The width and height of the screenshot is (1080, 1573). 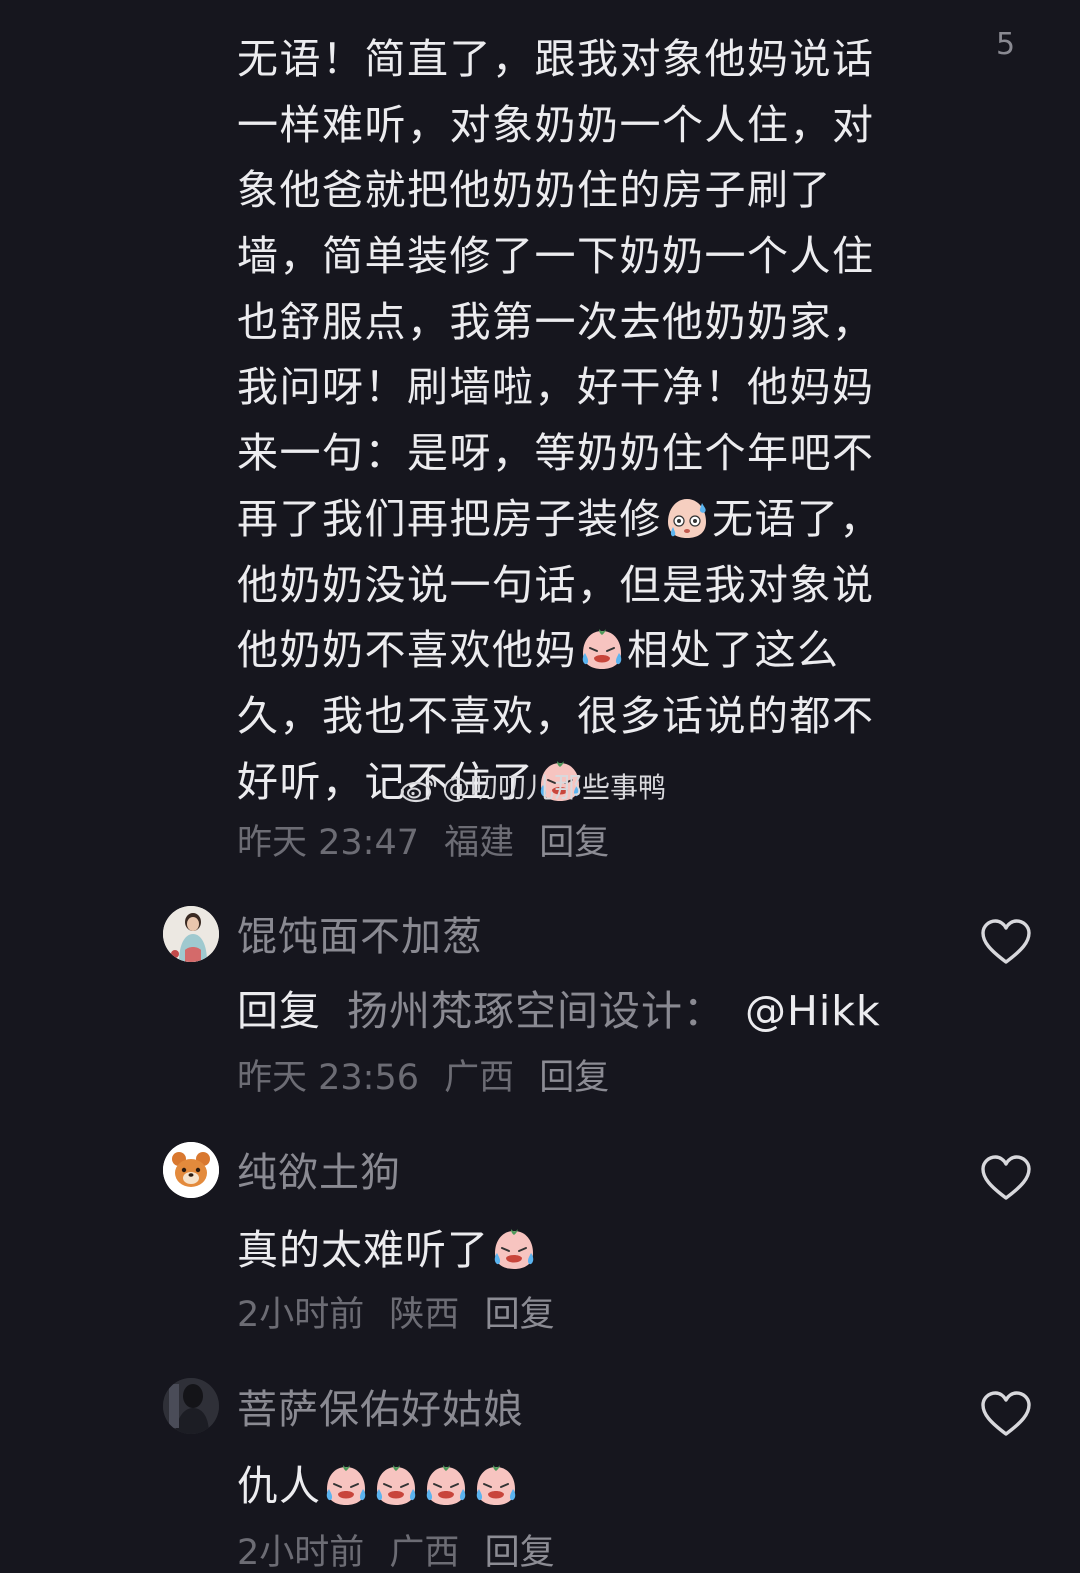 What do you see at coordinates (556, 124) in the screenshot?
I see `comment-line: 一样难听，对象奶奶一个人住，对` at bounding box center [556, 124].